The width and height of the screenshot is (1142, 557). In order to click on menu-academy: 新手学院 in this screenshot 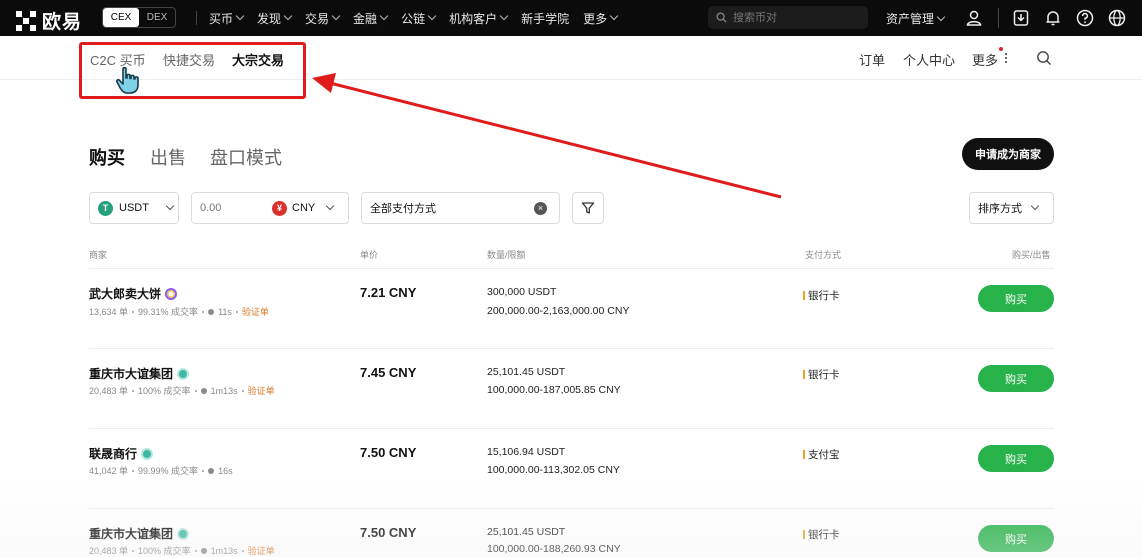, I will do `click(545, 18)`.